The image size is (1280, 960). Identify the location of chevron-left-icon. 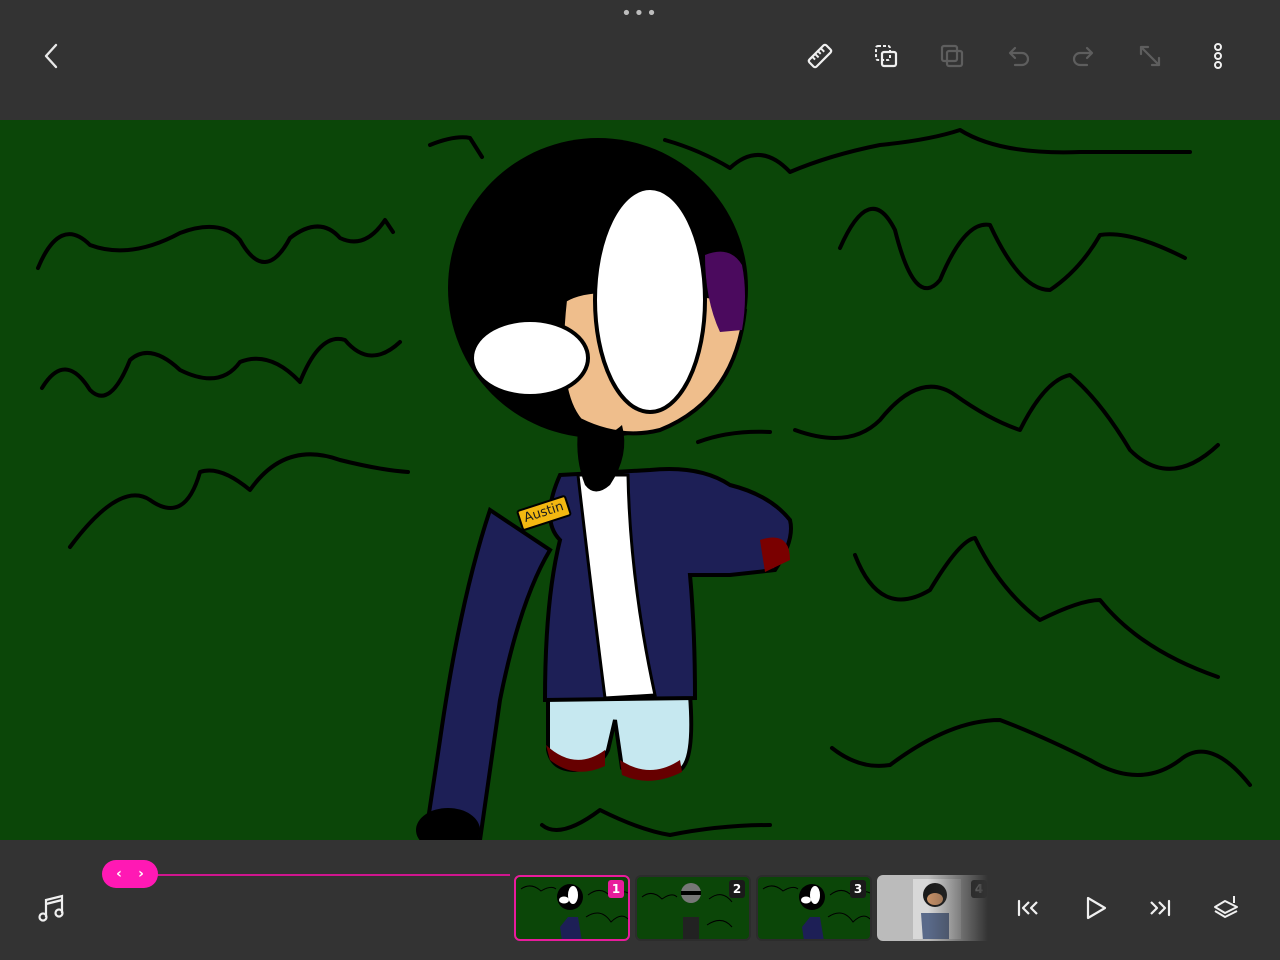
(51, 56).